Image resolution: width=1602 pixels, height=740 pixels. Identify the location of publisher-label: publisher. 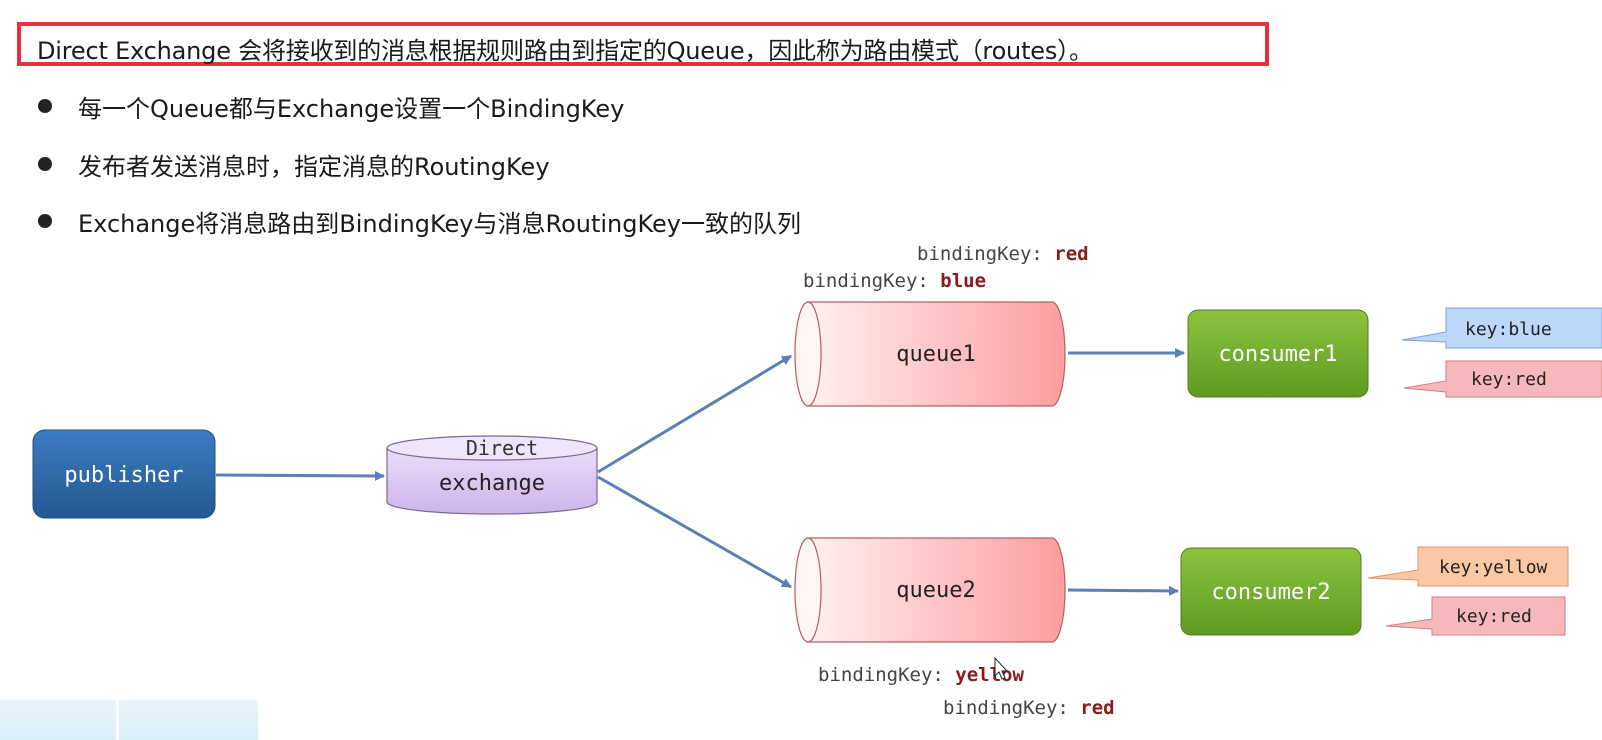
(123, 475).